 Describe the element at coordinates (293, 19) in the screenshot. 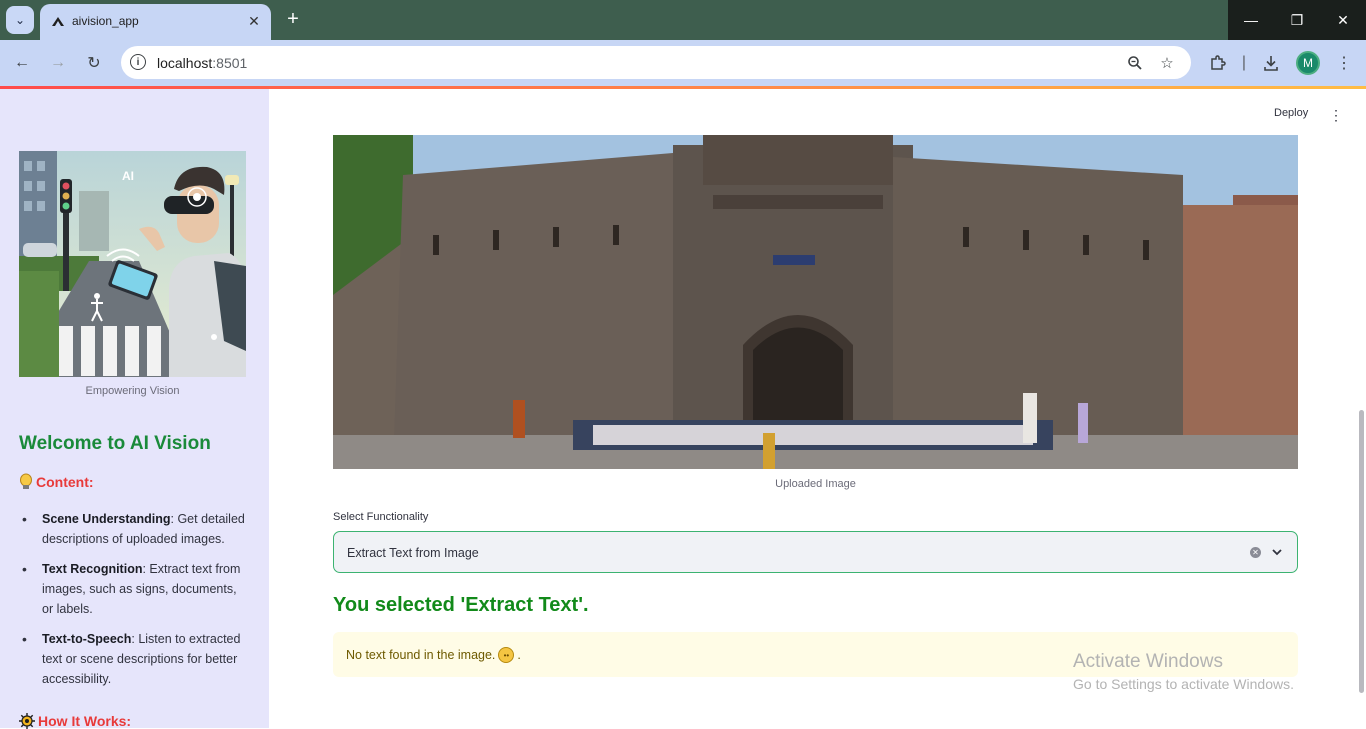

I see `new-tab-button: +` at that location.